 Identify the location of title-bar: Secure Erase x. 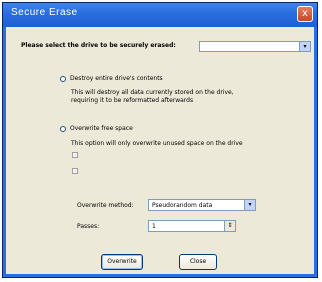
(160, 15).